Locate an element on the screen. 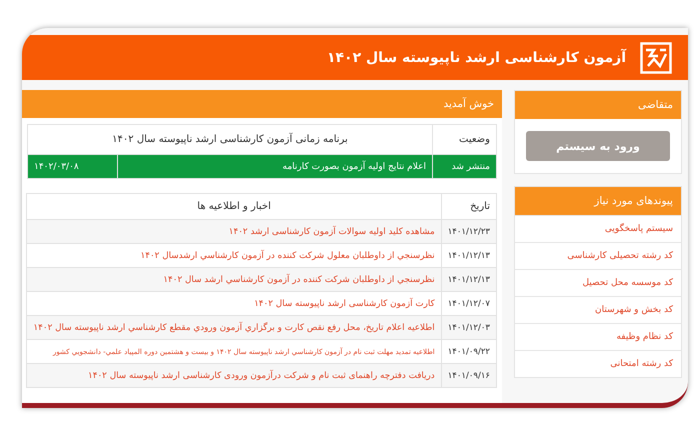 The height and width of the screenshot is (430, 700). table-cell: اعلام نتایج اولیه آزمون بصورت کارنامه is located at coordinates (275, 166).